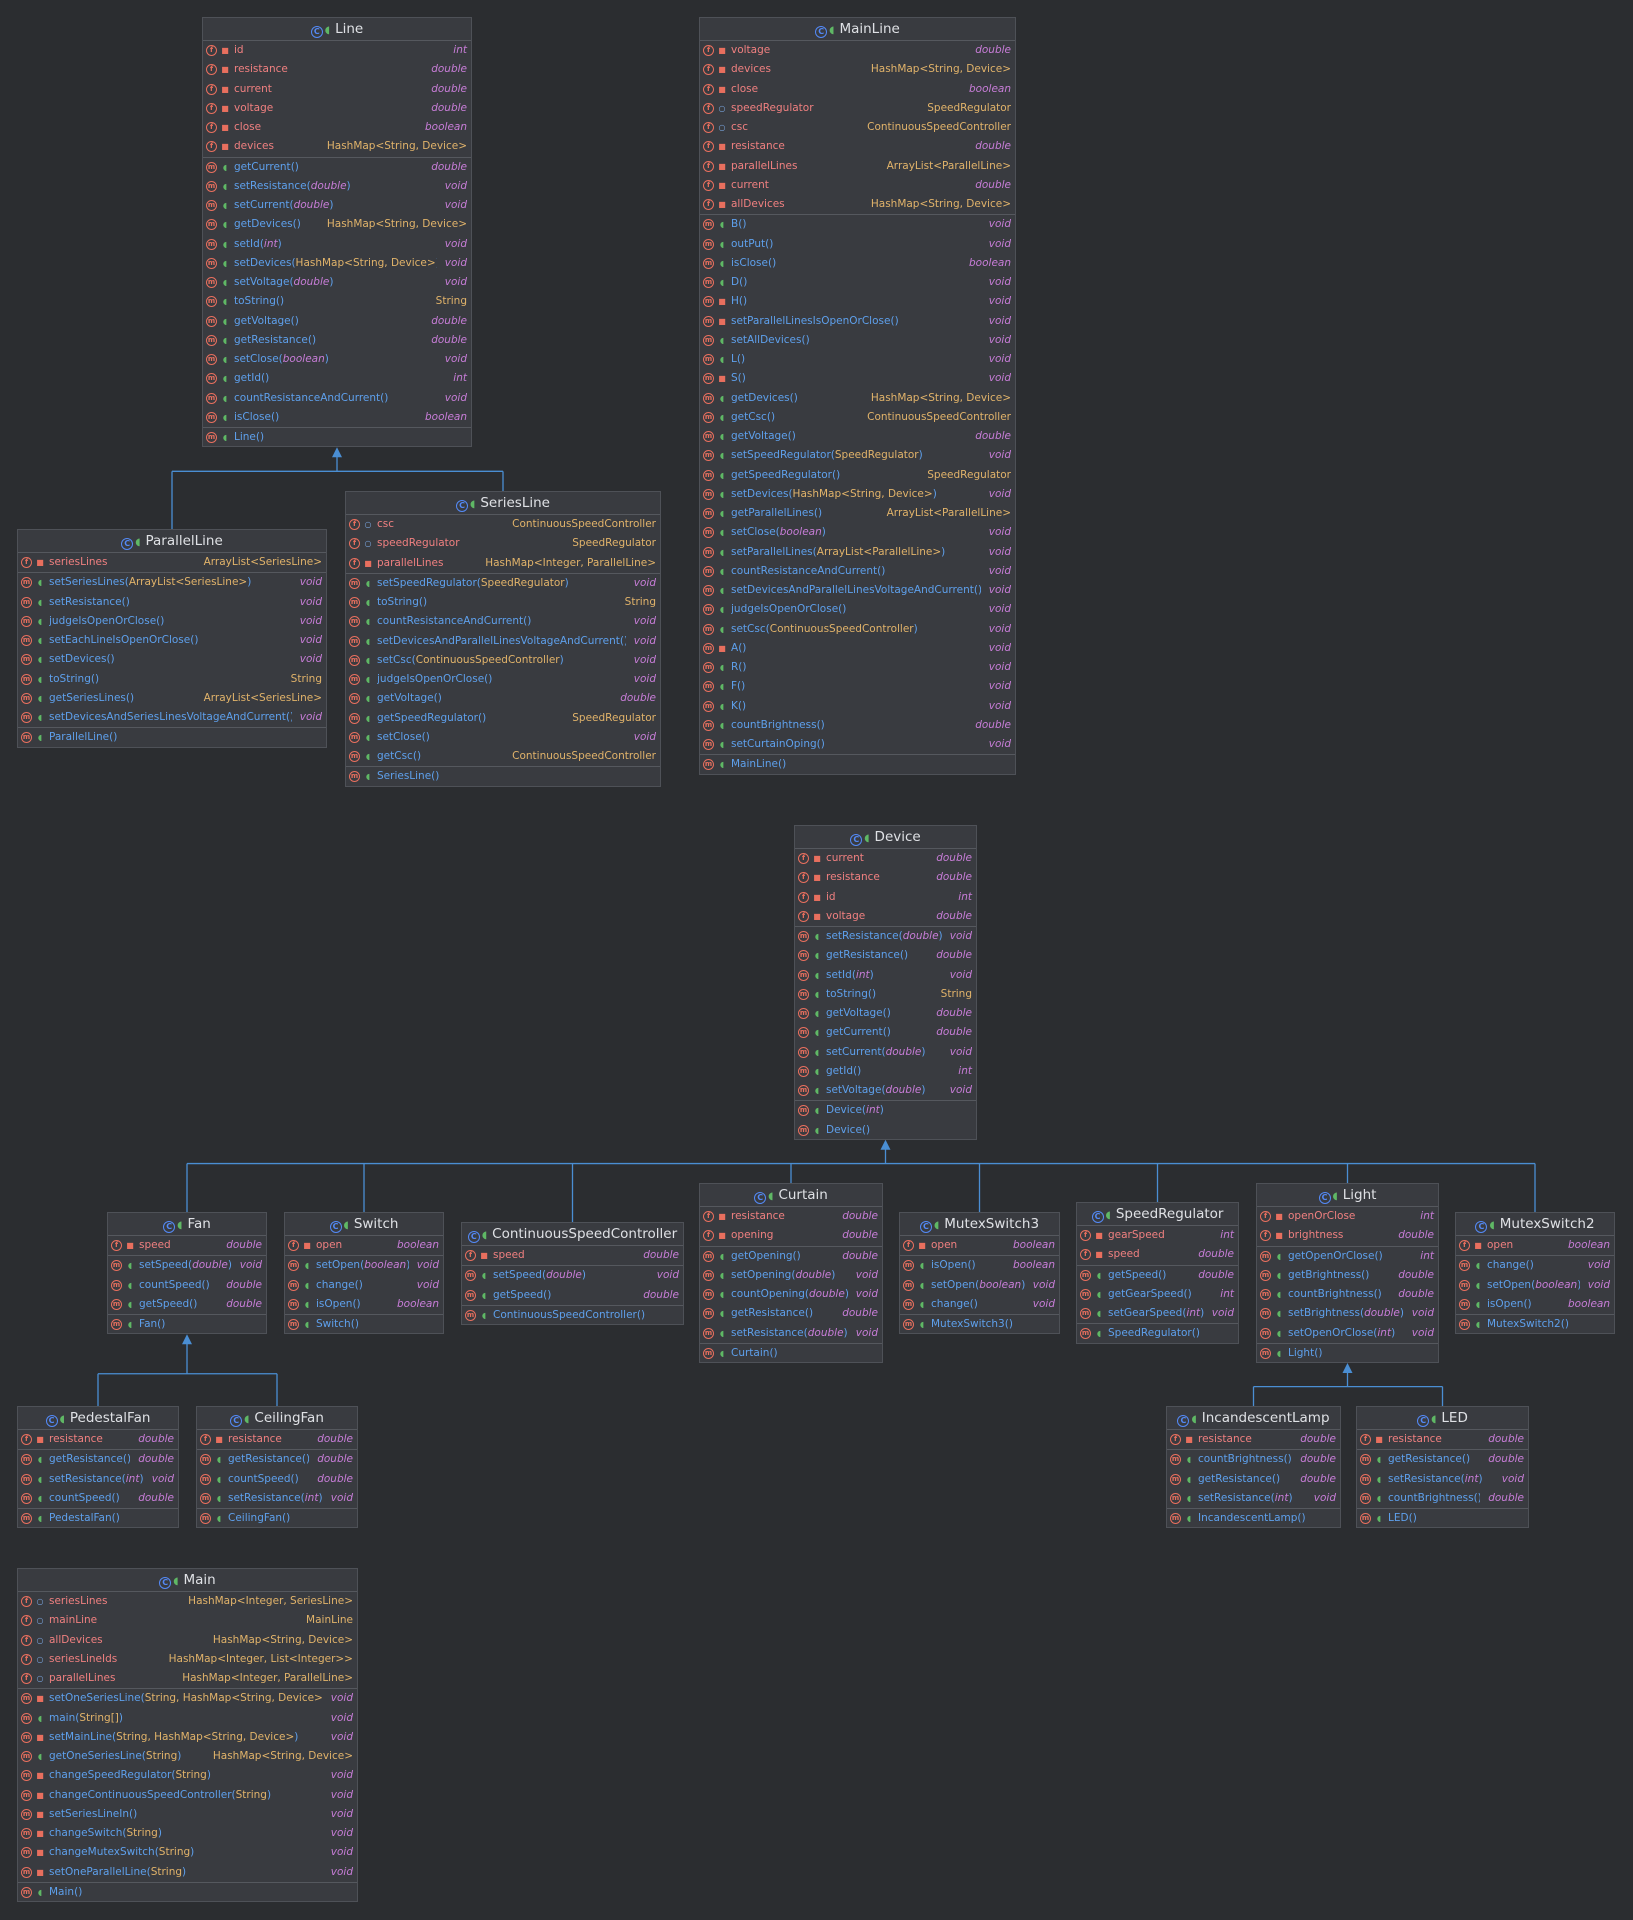 The image size is (1633, 1920). What do you see at coordinates (1157, 1333) in the screenshot?
I see `constructor-row: m ◖ SpeedRegulator()` at bounding box center [1157, 1333].